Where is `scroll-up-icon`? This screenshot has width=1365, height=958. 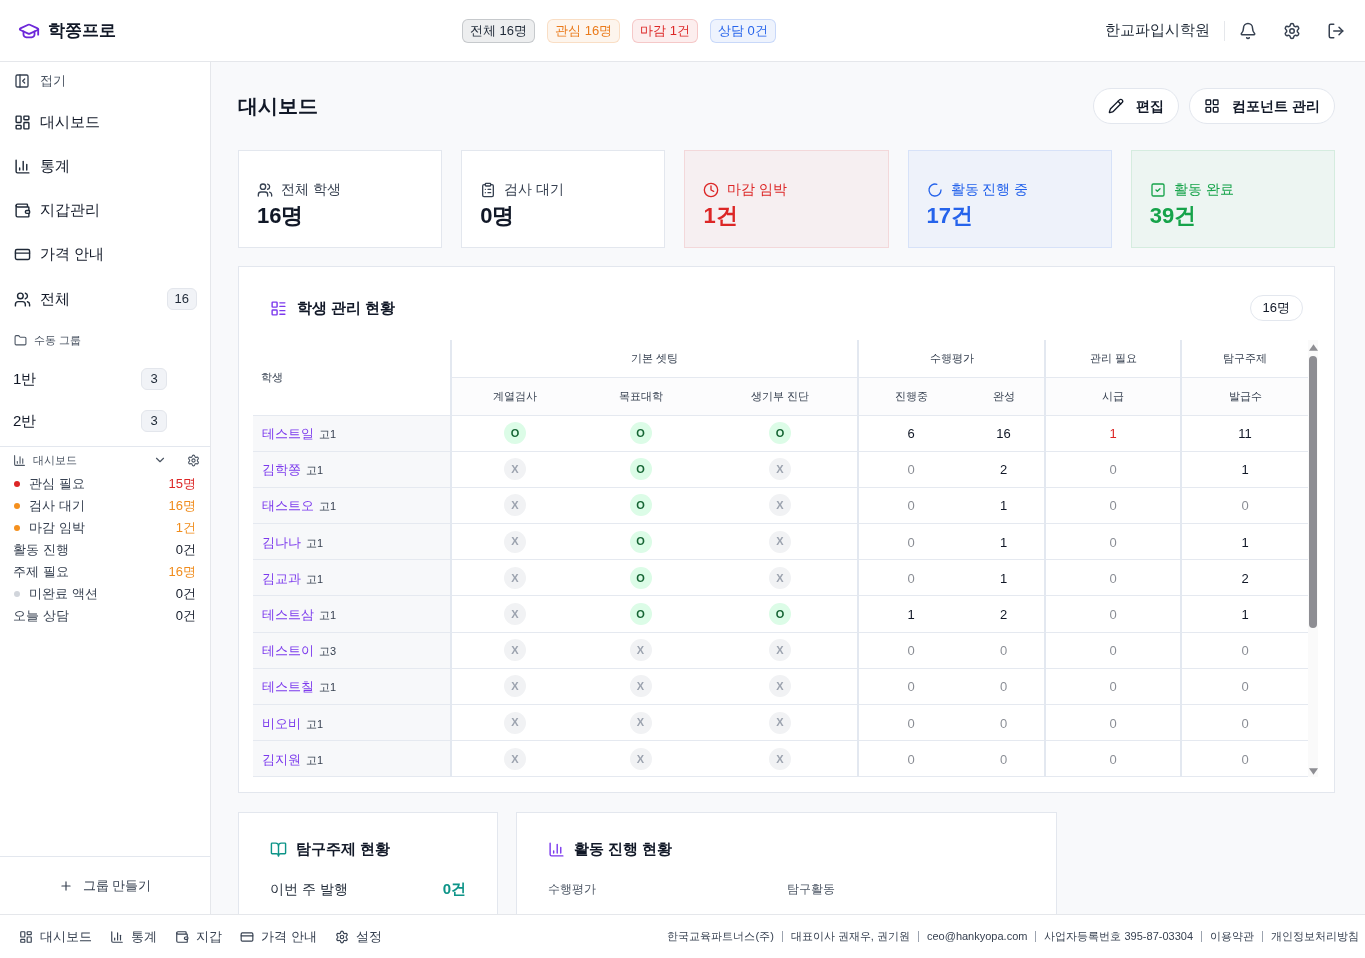
scroll-up-icon is located at coordinates (1313, 347).